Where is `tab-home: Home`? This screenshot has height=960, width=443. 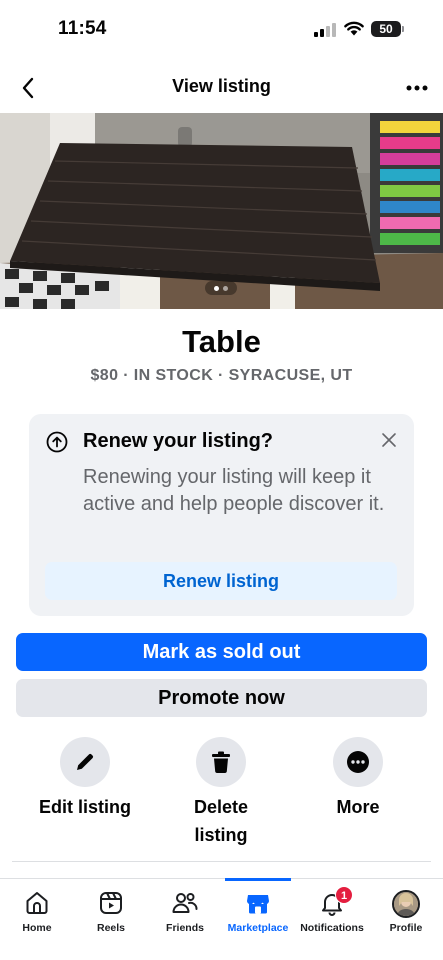
tab-home: Home is located at coordinates (37, 909).